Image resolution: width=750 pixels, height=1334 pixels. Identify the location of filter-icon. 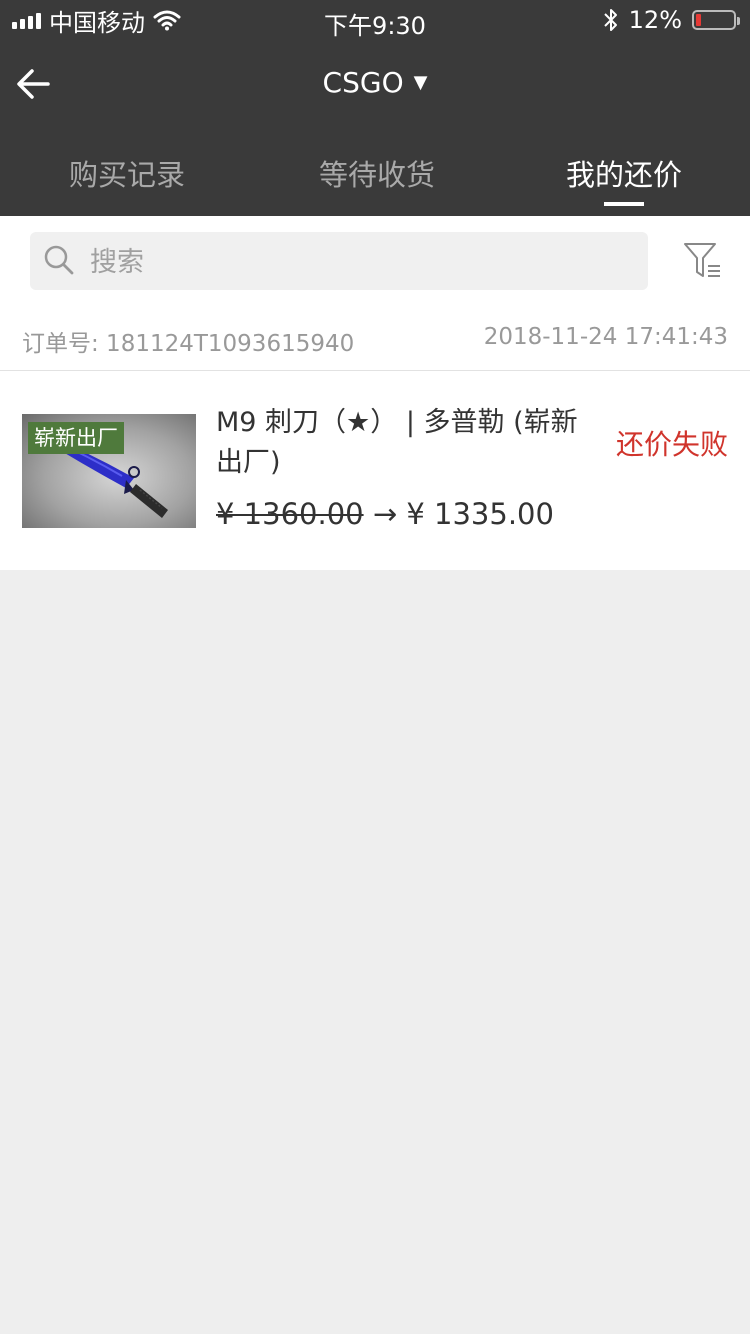
(703, 261).